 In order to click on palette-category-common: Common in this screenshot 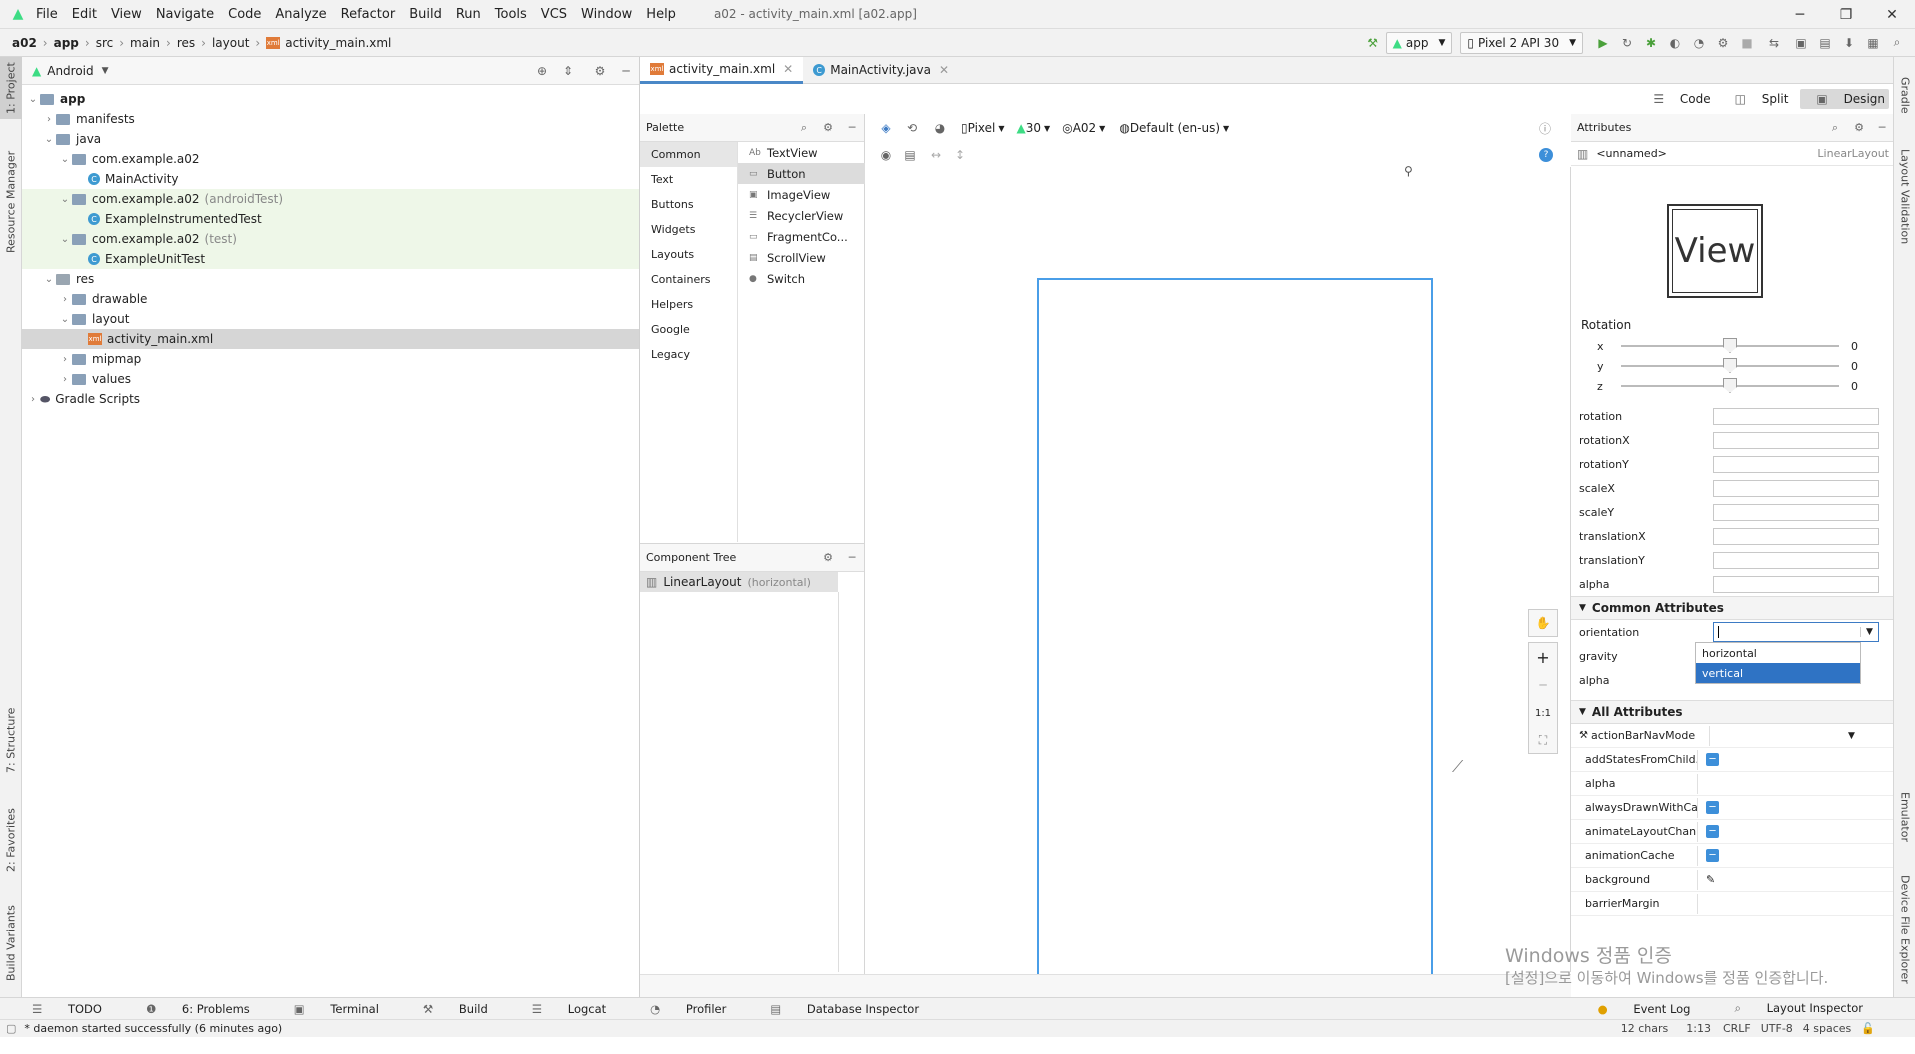, I will do `click(688, 154)`.